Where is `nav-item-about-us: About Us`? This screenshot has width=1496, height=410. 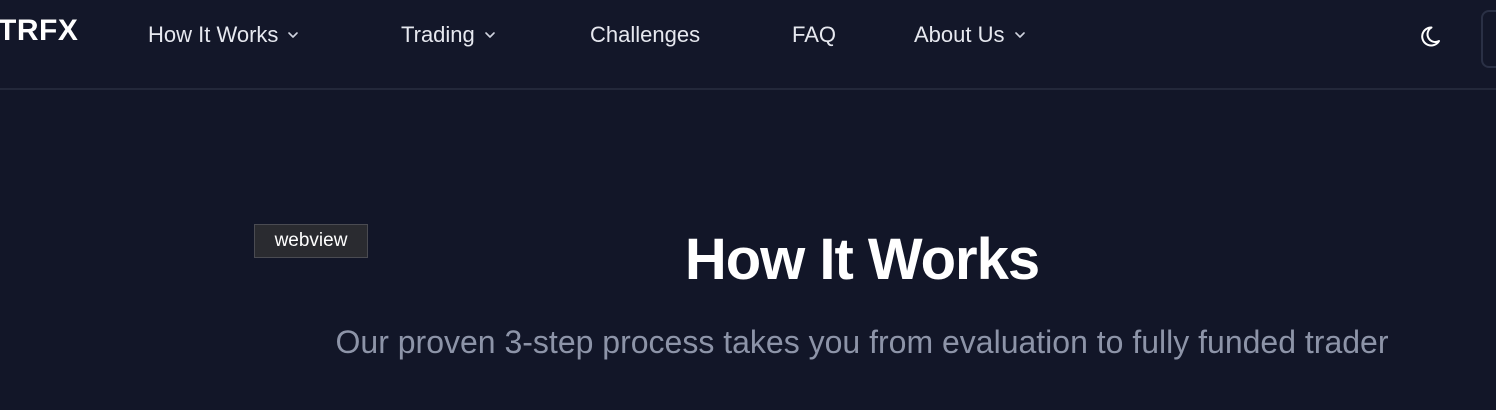
nav-item-about-us: About Us is located at coordinates (970, 35).